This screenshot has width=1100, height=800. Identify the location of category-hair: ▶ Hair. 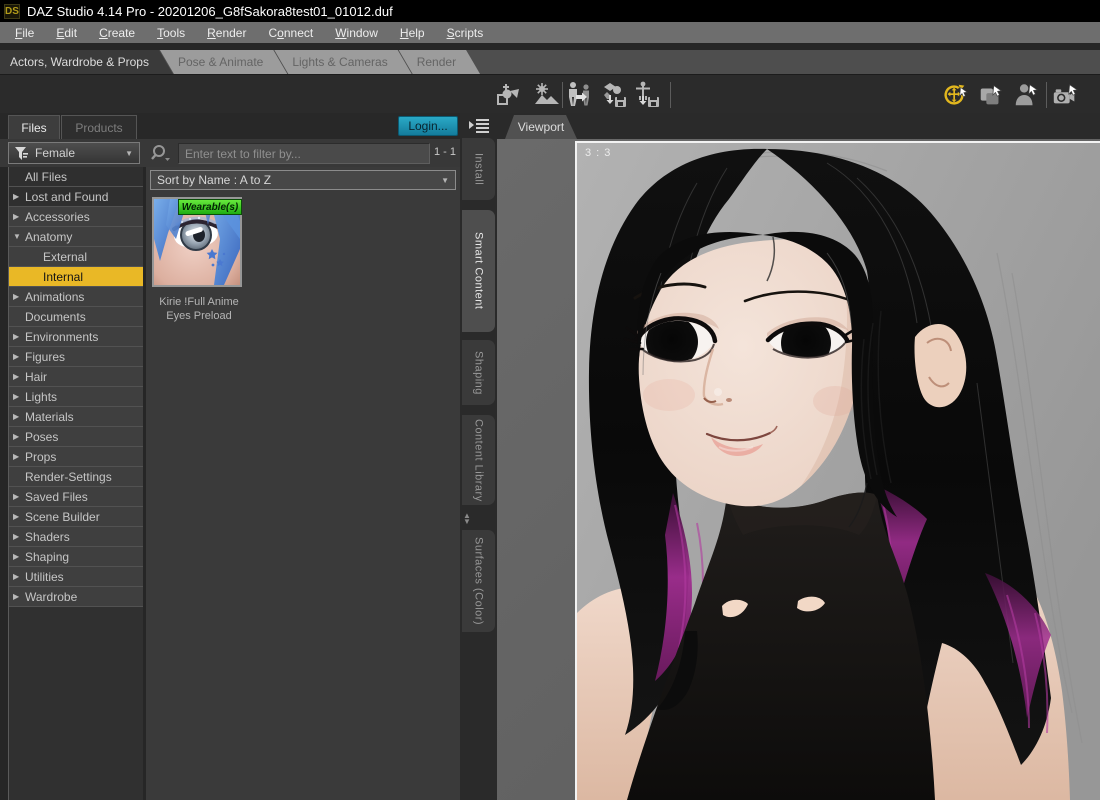
(76, 377).